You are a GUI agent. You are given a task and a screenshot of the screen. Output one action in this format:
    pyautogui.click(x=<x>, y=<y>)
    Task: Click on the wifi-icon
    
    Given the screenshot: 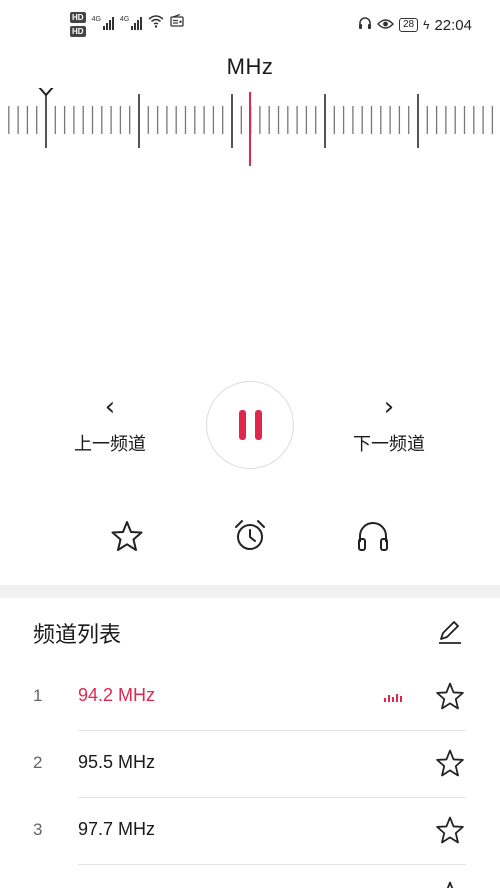 What is the action you would take?
    pyautogui.click(x=156, y=22)
    